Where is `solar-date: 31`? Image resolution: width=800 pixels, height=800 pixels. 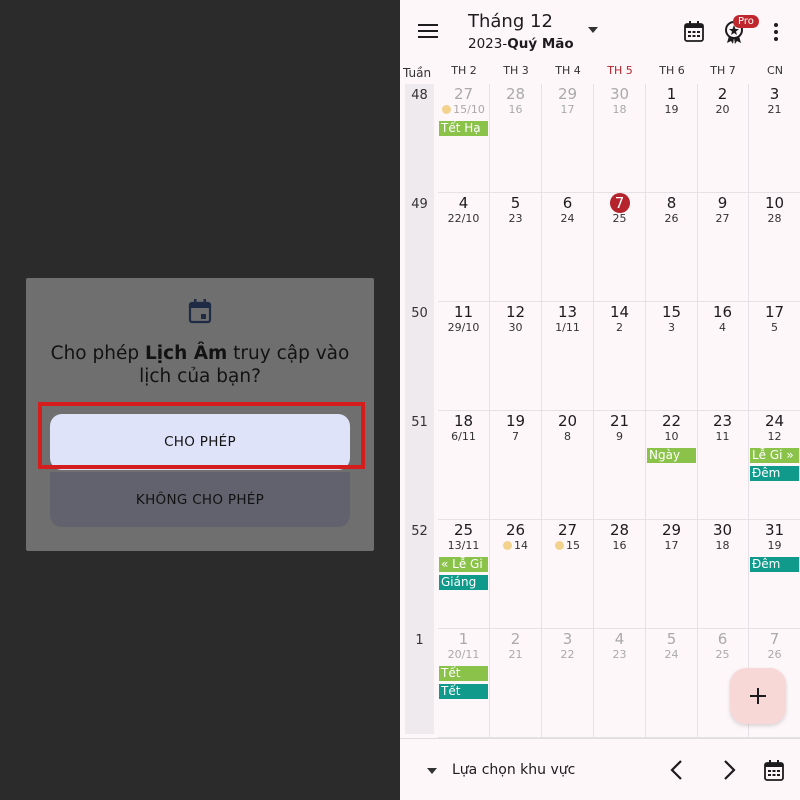 solar-date: 31 is located at coordinates (774, 530).